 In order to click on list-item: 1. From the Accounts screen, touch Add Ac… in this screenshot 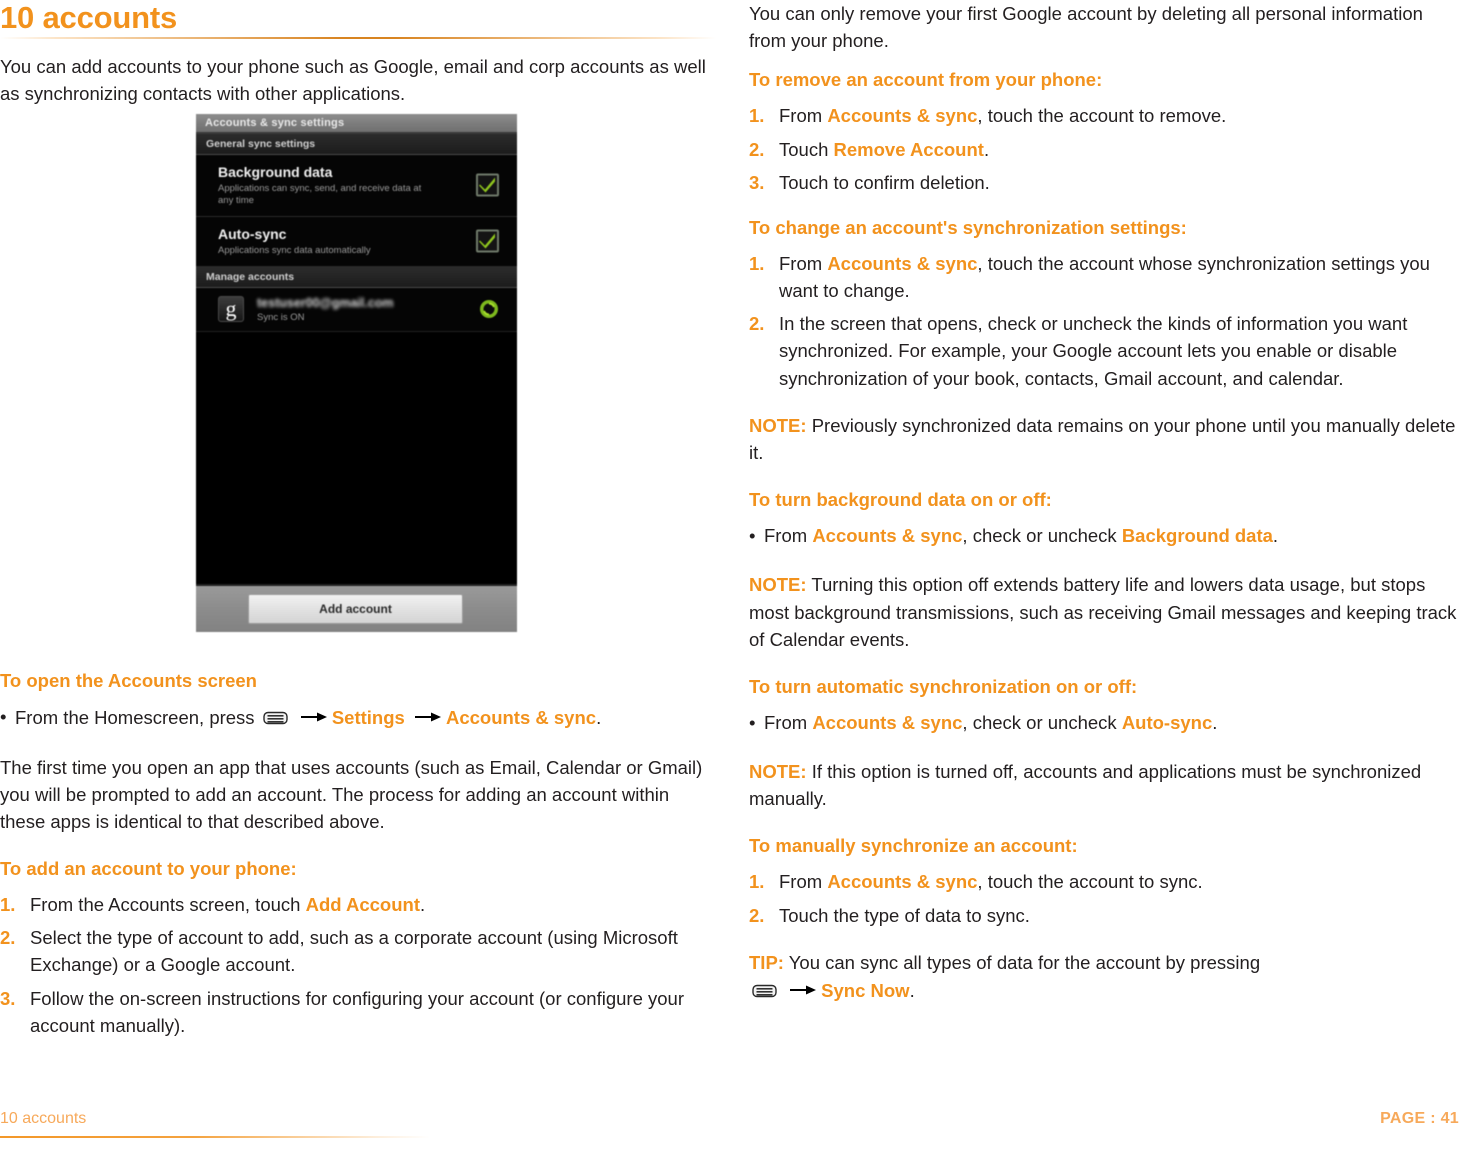, I will do `click(358, 904)`.